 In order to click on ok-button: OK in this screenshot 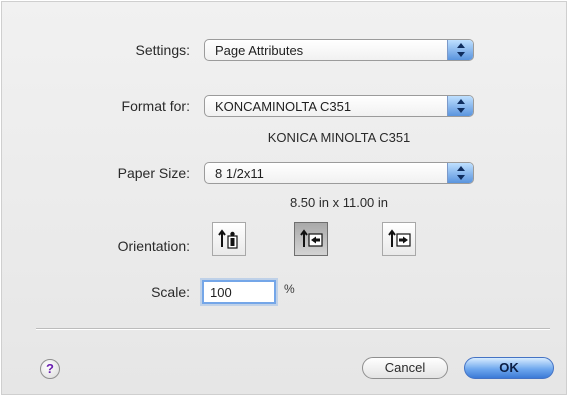, I will do `click(509, 368)`.